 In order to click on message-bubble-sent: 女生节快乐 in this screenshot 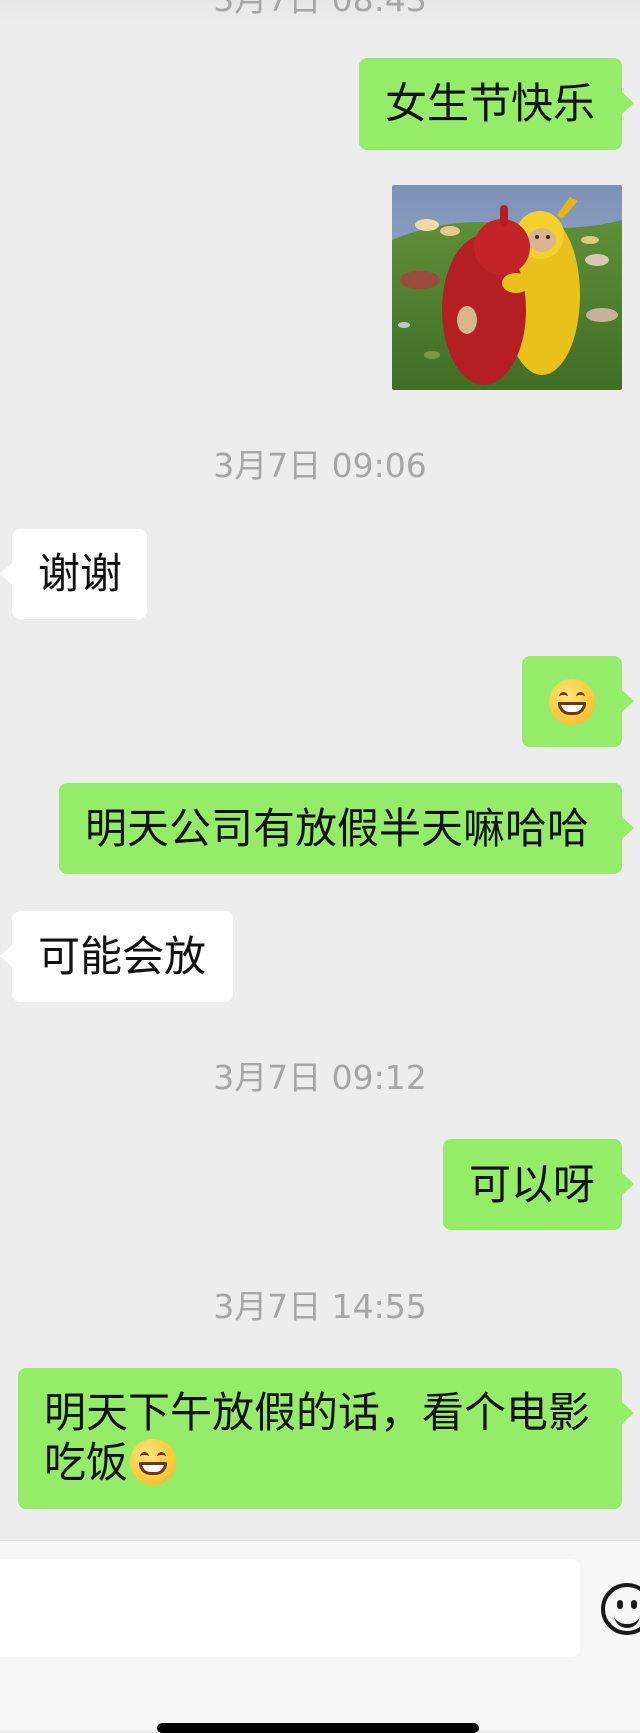, I will do `click(496, 104)`.